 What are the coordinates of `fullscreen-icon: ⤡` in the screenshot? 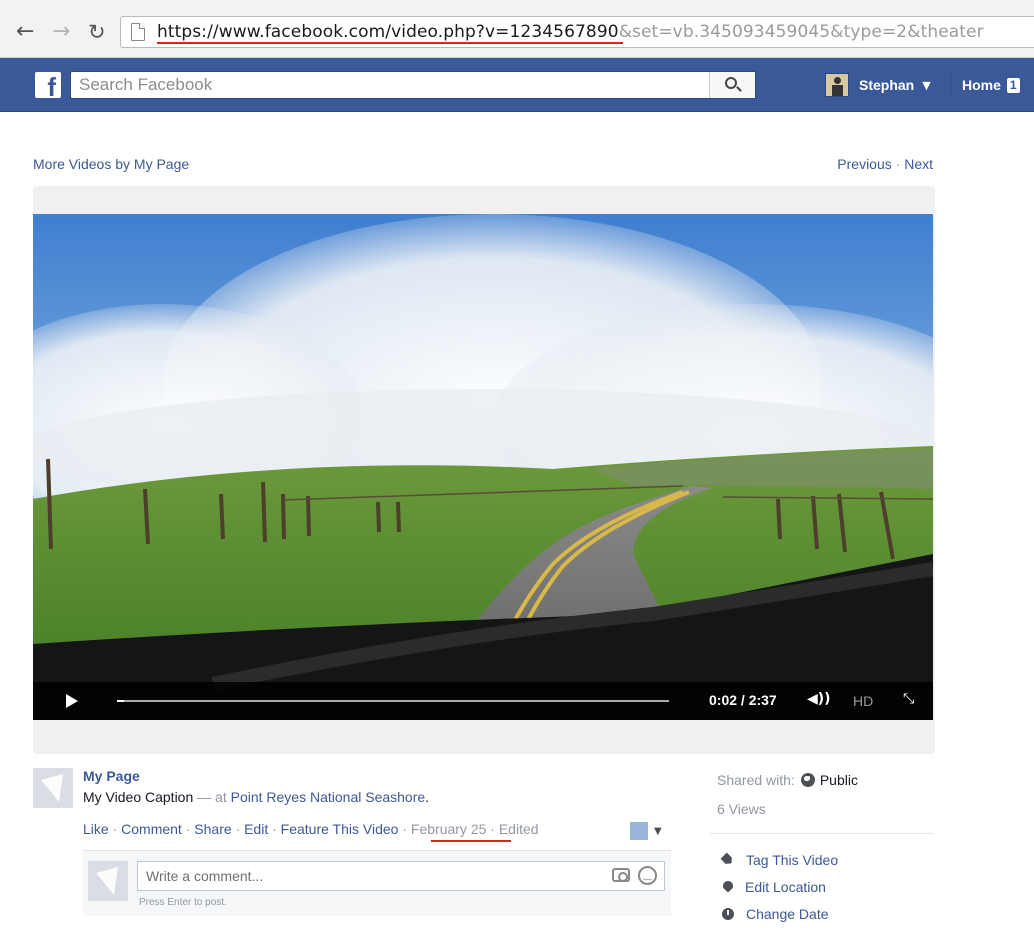 It's located at (908, 699).